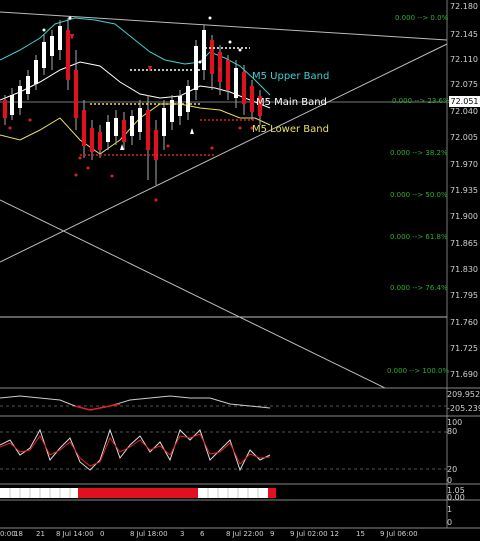 The width and height of the screenshot is (480, 541). I want to click on price-label: 71.900, so click(464, 216).